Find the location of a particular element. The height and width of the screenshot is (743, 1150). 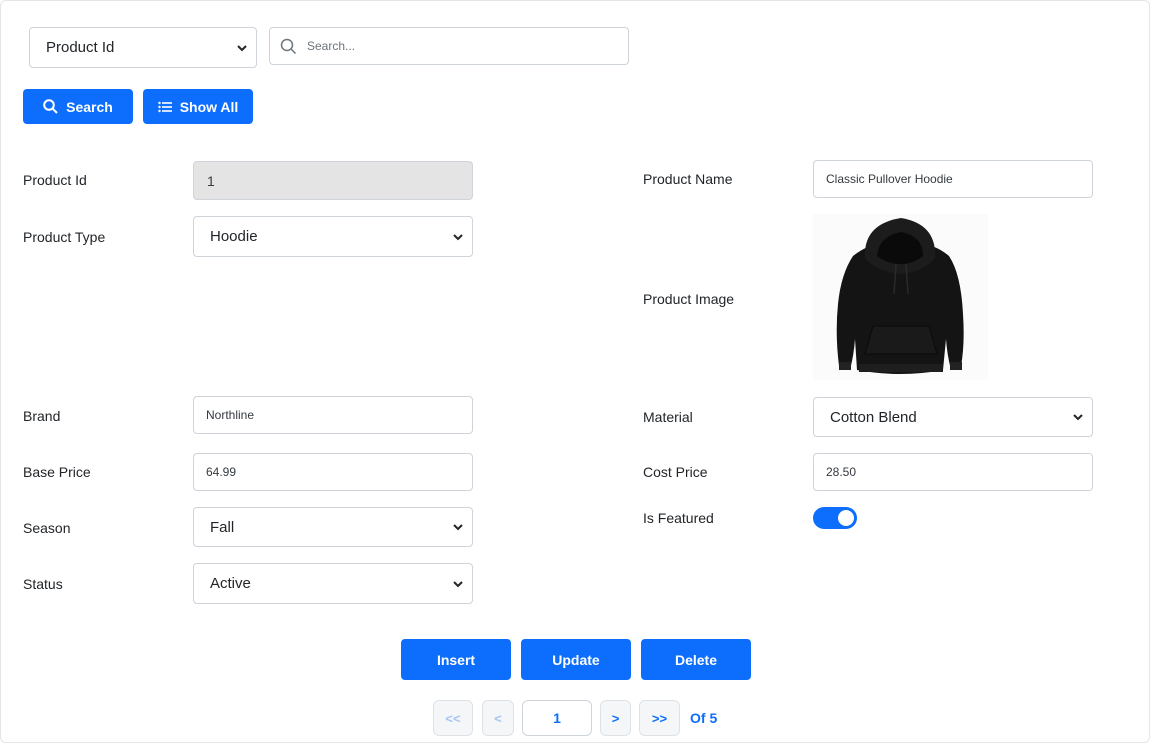

product-name-label: Product Name is located at coordinates (688, 179).